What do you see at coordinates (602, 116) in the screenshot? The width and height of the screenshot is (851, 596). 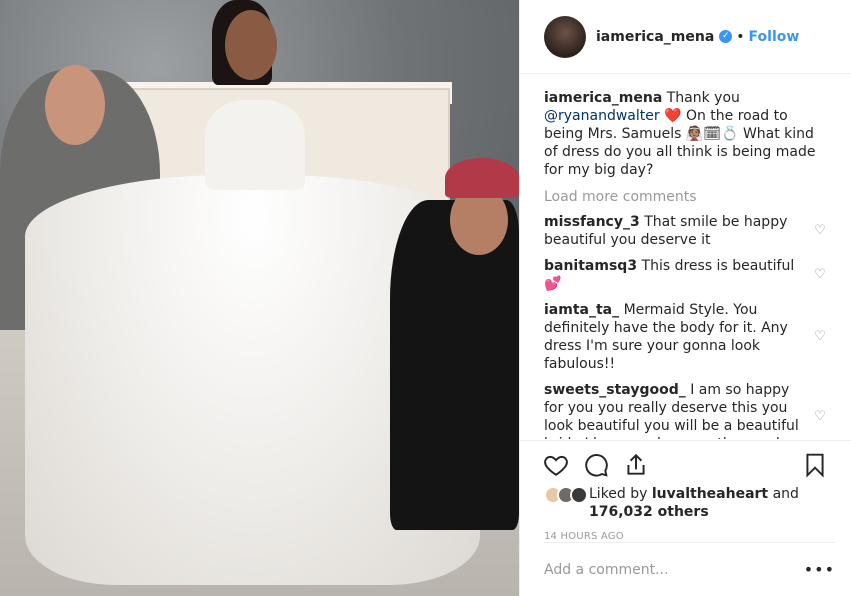 I see `caption-mention: @ryanandwalter` at bounding box center [602, 116].